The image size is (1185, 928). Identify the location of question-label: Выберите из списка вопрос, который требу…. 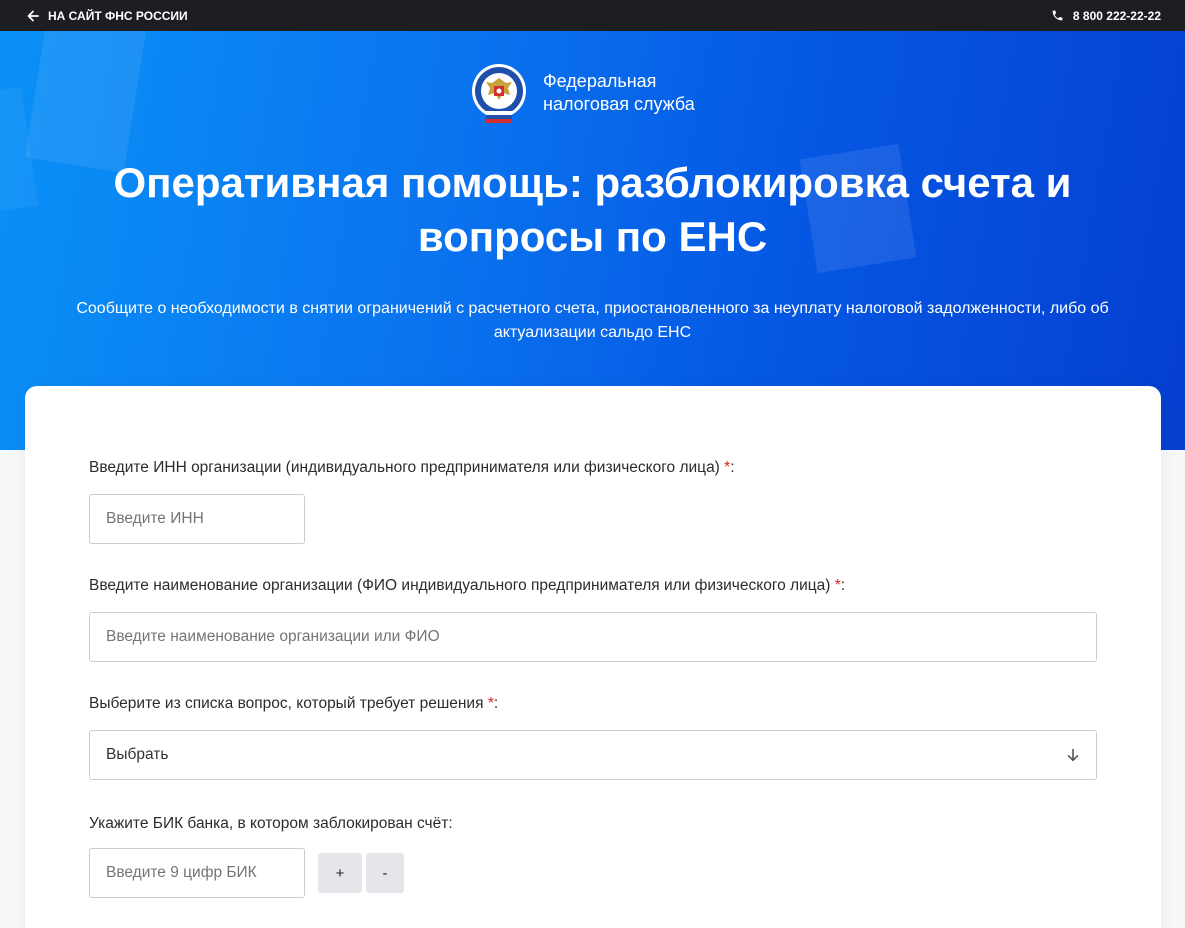
(293, 704).